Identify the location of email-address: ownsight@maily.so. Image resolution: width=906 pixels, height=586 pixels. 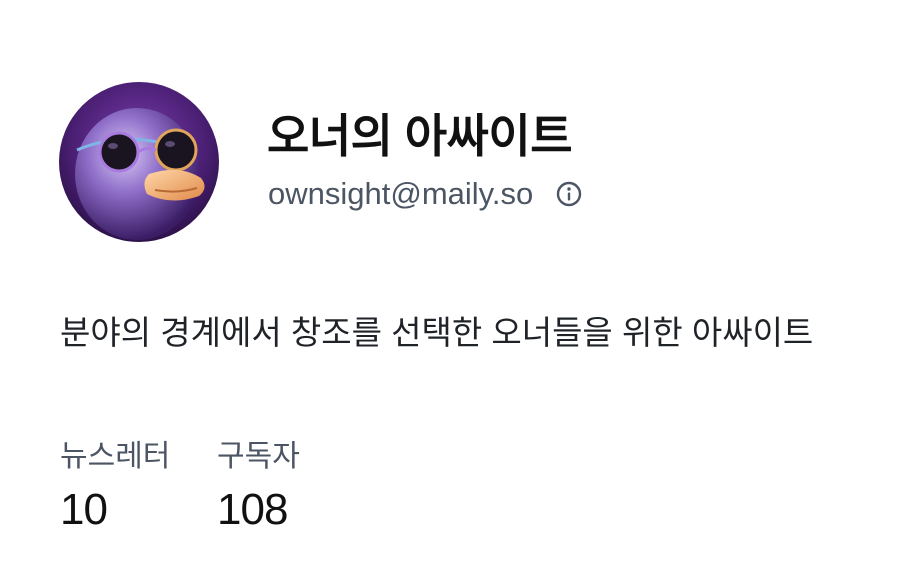
(401, 193).